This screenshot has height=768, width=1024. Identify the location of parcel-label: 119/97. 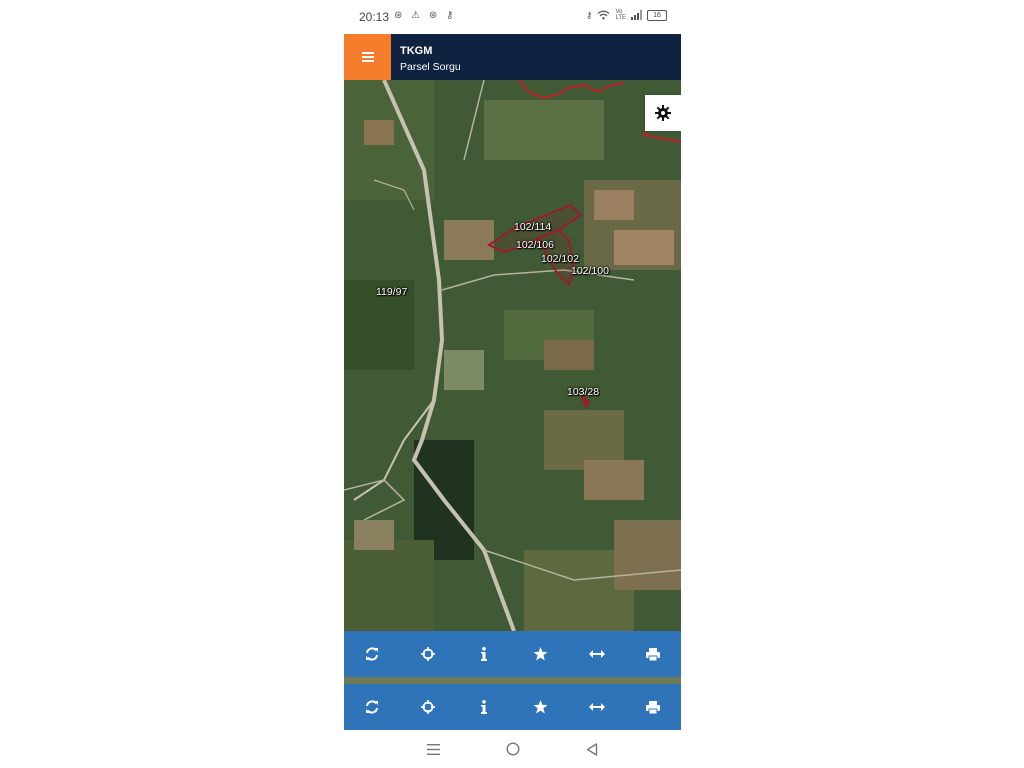
(391, 292).